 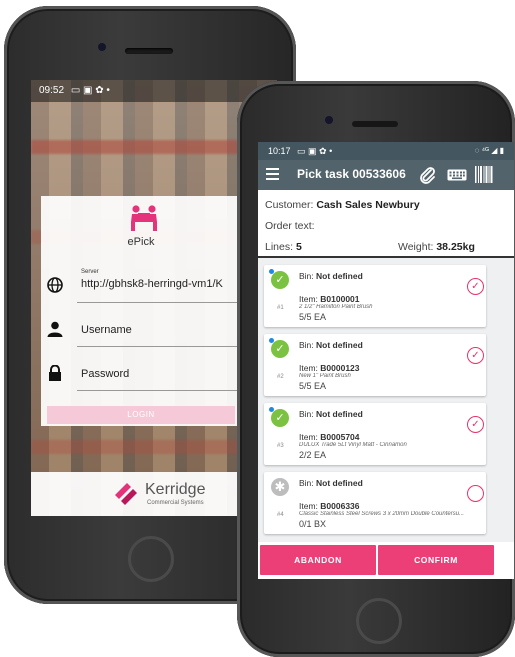 I want to click on server-field: Server http://gbhsk8-herringd-vm1/K, so click(x=146, y=286).